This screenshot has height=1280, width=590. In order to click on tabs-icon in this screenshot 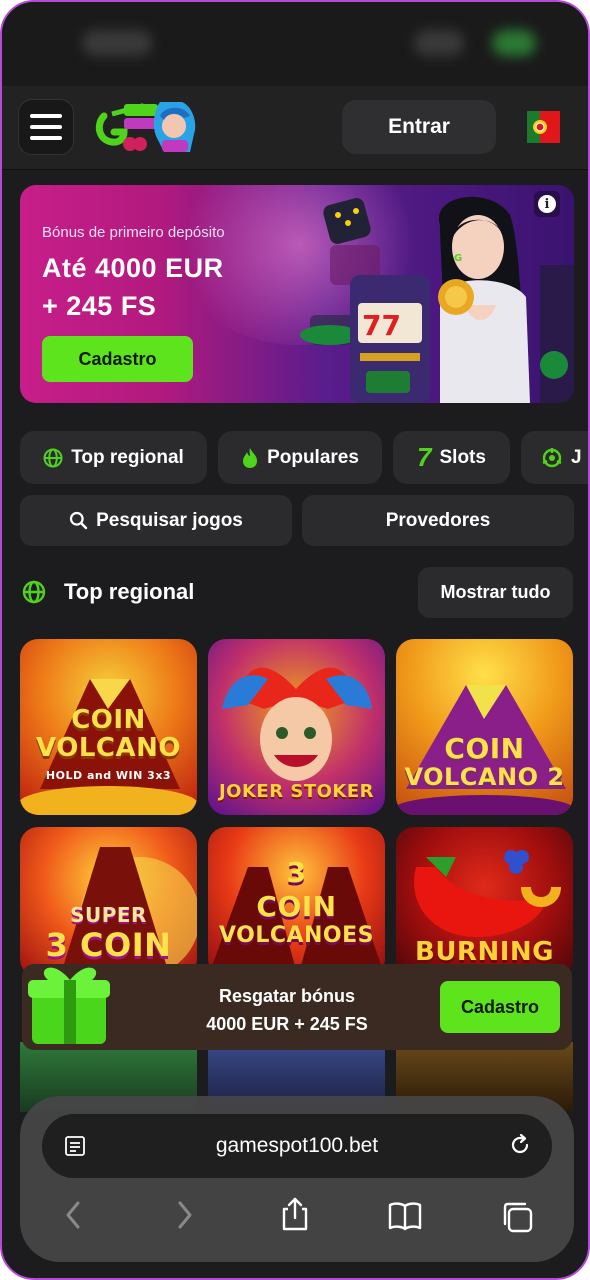, I will do `click(517, 1217)`.